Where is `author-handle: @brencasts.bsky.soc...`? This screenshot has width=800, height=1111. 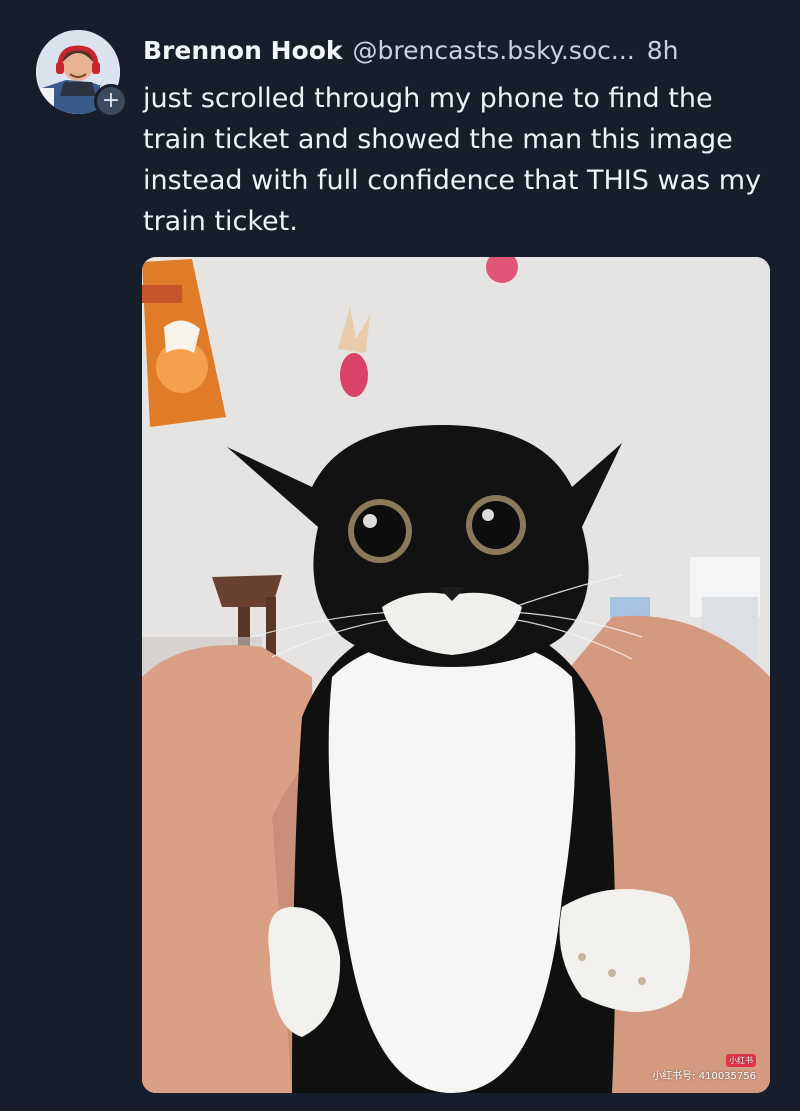
author-handle: @brencasts.bsky.soc... is located at coordinates (494, 51).